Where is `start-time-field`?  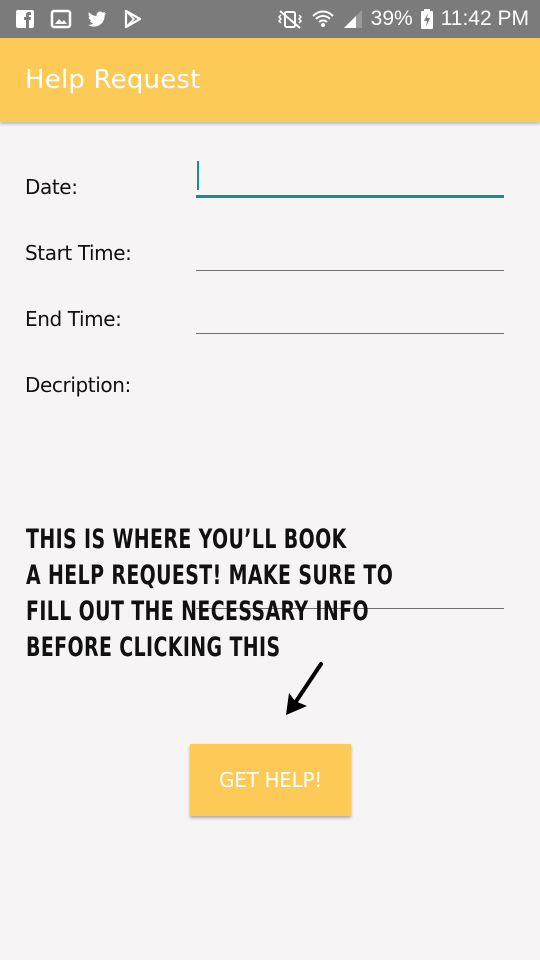 start-time-field is located at coordinates (350, 251).